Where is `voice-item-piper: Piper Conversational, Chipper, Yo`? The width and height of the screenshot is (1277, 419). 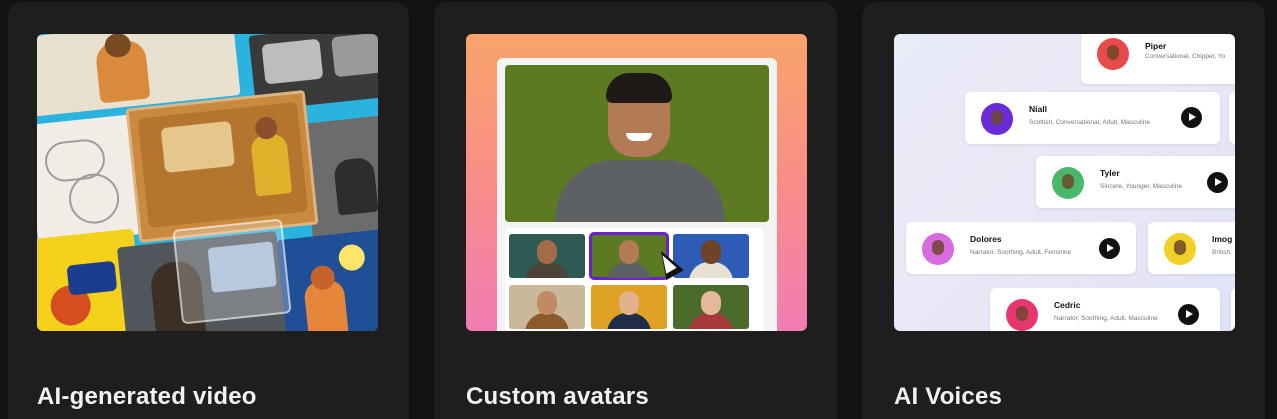 voice-item-piper: Piper Conversational, Chipper, Yo is located at coordinates (1158, 59).